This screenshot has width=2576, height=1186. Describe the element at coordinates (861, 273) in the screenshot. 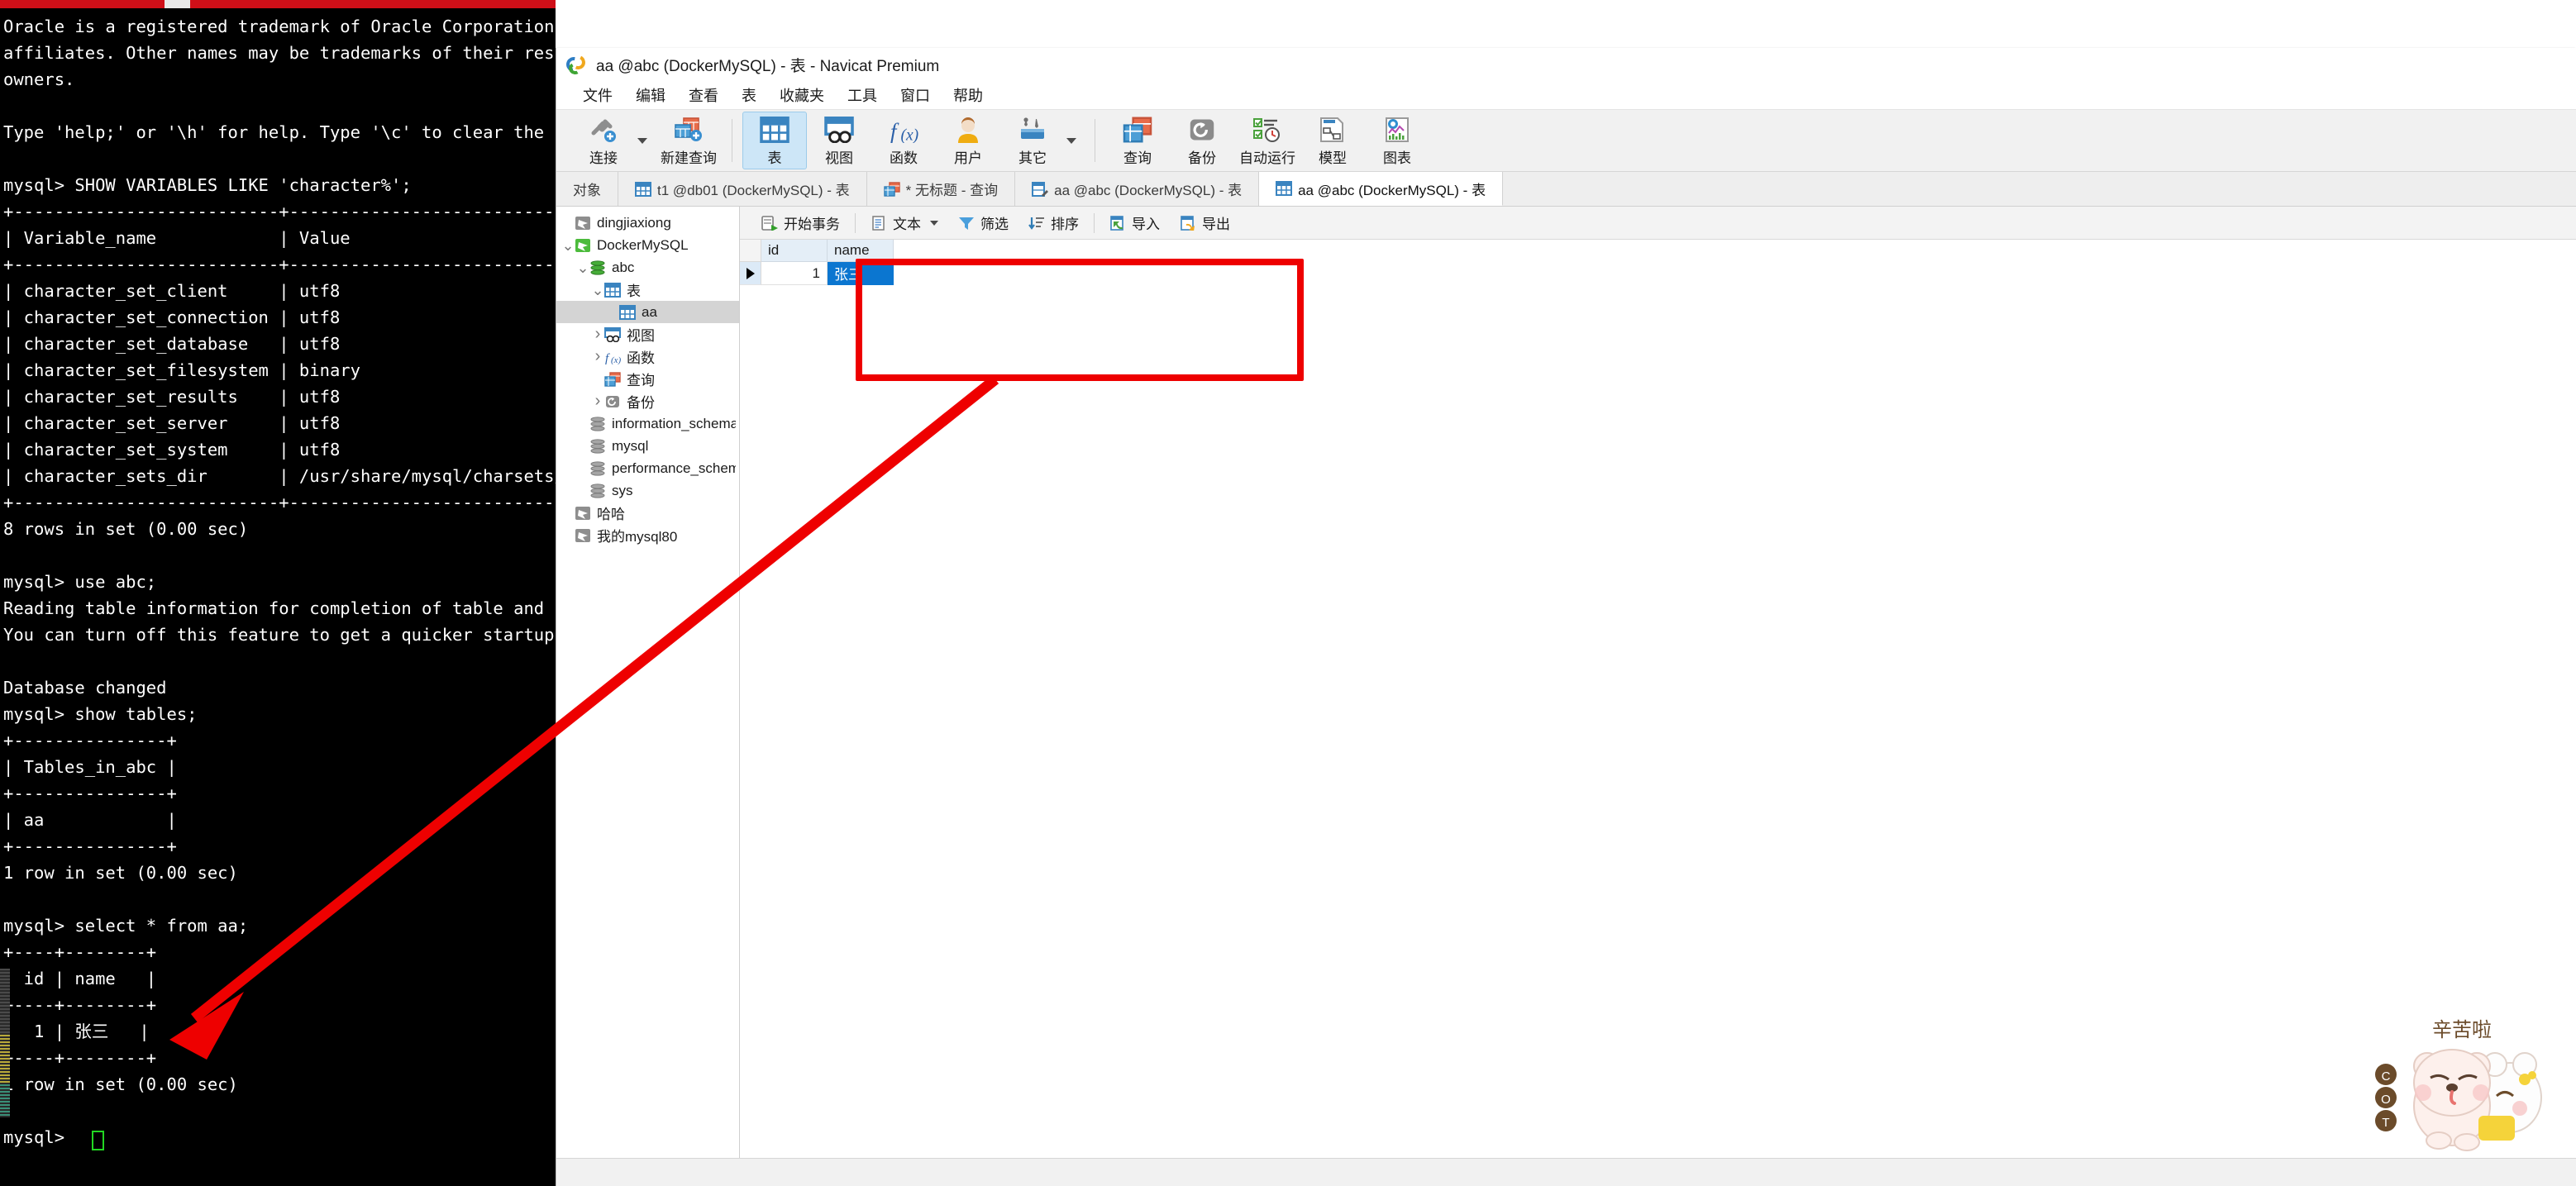

I see `grid-cell-name: 张三` at that location.